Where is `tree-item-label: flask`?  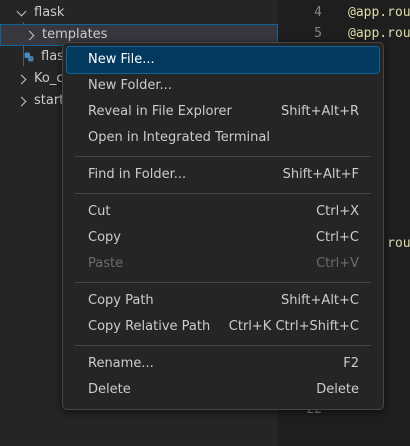
tree-item-label: flask is located at coordinates (49, 12).